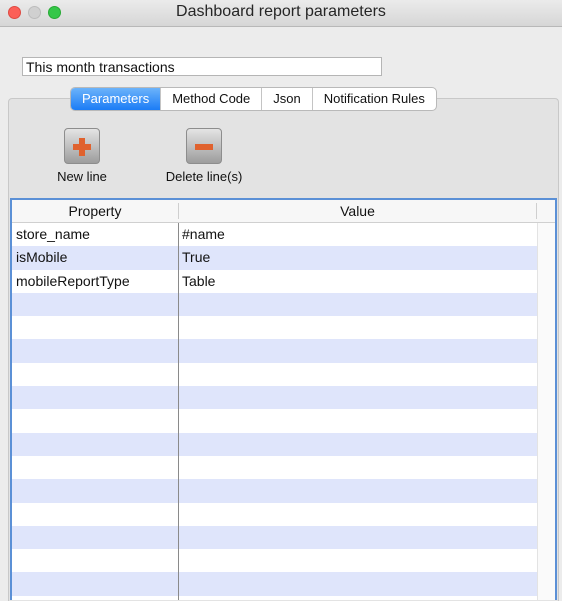  Describe the element at coordinates (178, 411) in the screenshot. I see `column-separator` at that location.